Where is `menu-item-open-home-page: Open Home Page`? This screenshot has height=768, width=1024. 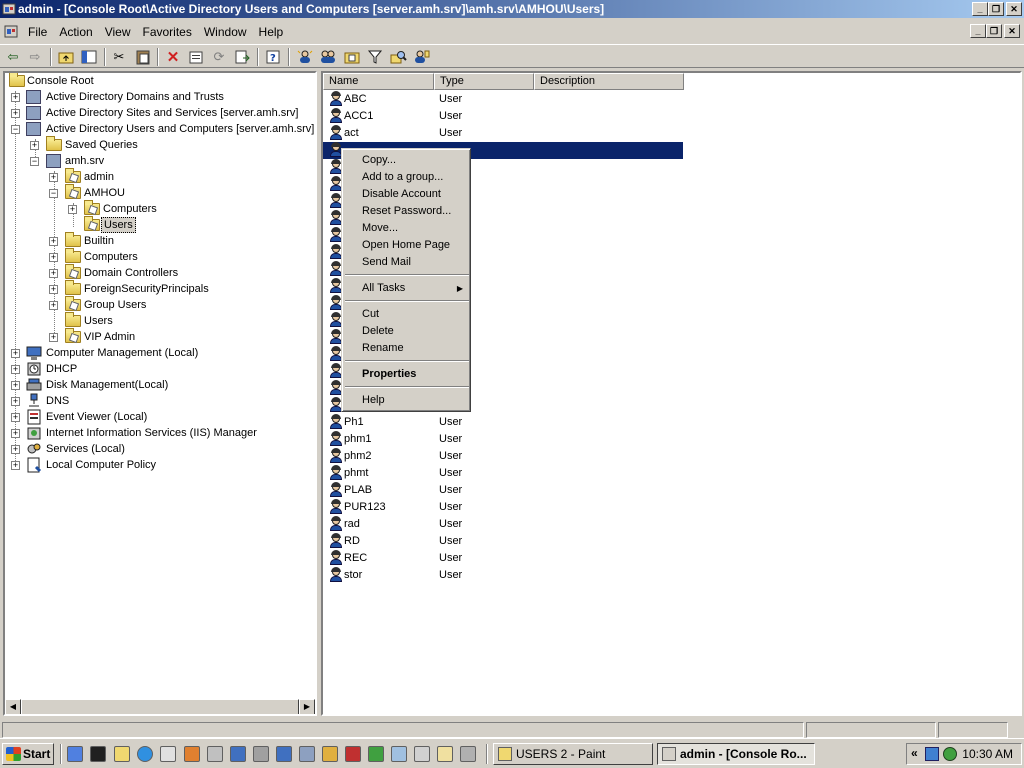 menu-item-open-home-page: Open Home Page is located at coordinates (407, 245).